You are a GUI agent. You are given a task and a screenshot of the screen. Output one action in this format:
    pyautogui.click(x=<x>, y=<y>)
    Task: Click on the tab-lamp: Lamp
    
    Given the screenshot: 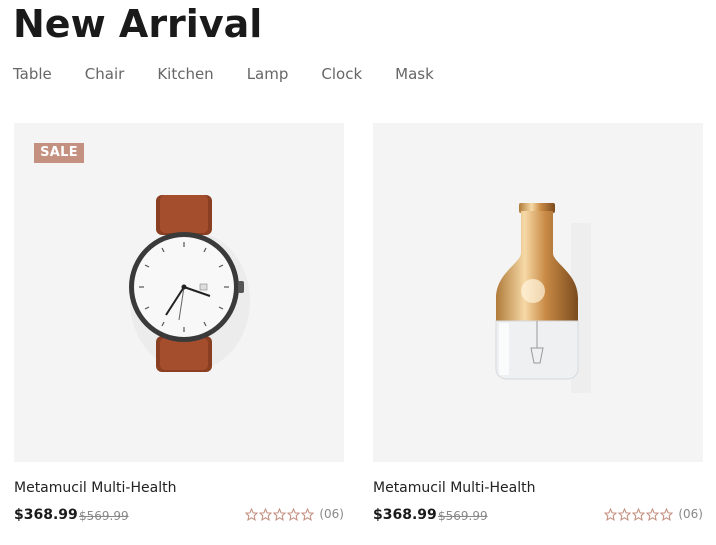 What is the action you would take?
    pyautogui.click(x=268, y=74)
    